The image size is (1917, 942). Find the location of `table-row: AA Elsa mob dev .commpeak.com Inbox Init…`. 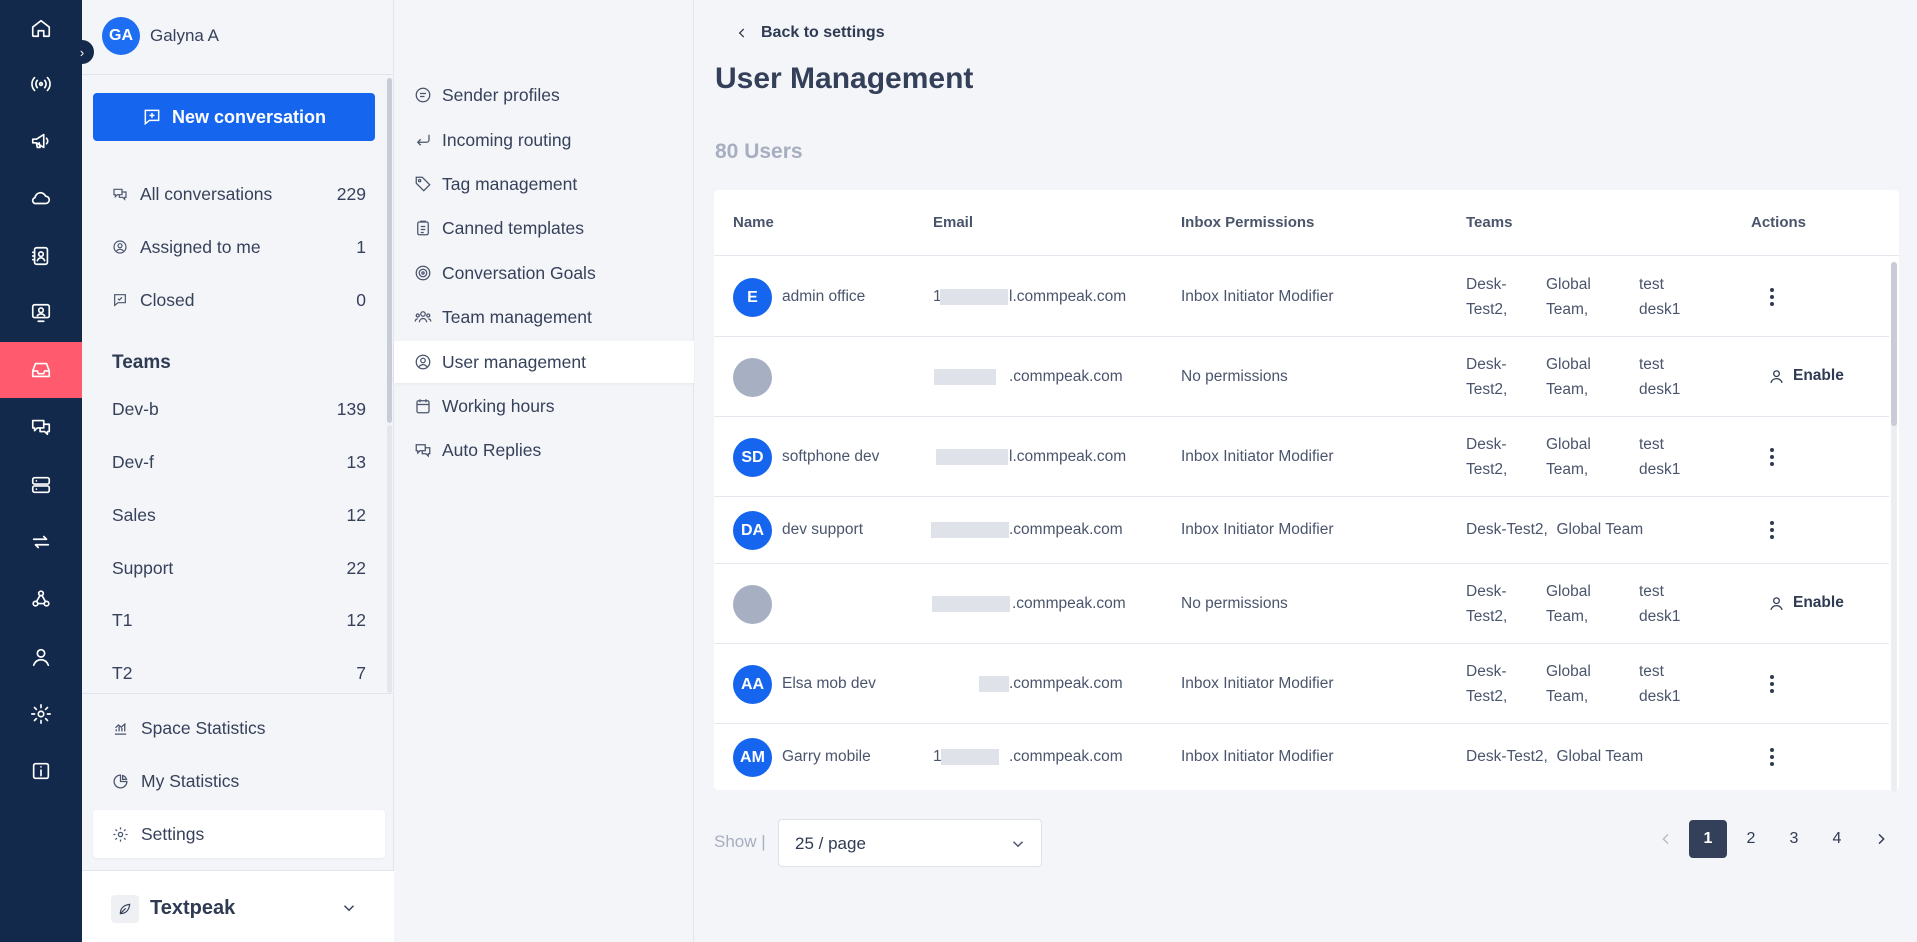

table-row: AA Elsa mob dev .commpeak.com Inbox Init… is located at coordinates (1301, 684).